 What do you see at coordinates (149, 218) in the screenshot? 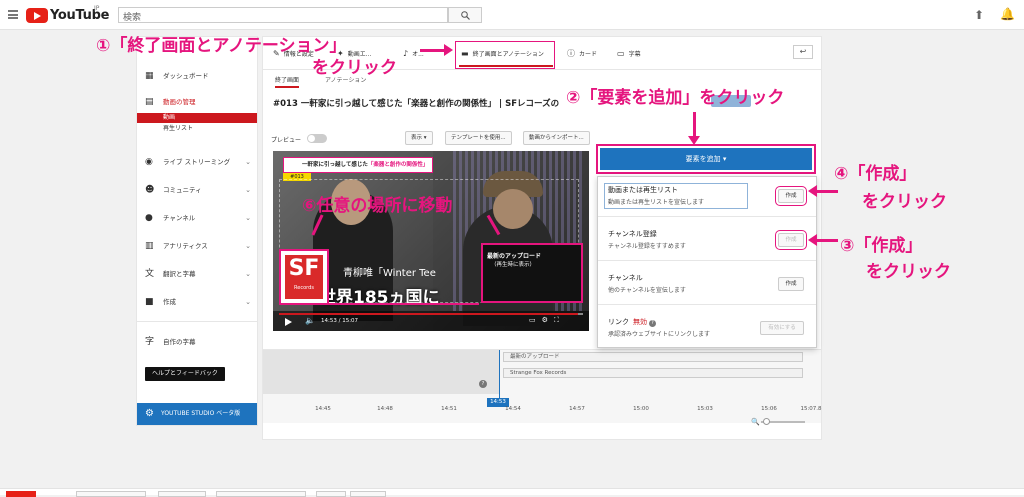
I see `channel-icon: ●` at bounding box center [149, 218].